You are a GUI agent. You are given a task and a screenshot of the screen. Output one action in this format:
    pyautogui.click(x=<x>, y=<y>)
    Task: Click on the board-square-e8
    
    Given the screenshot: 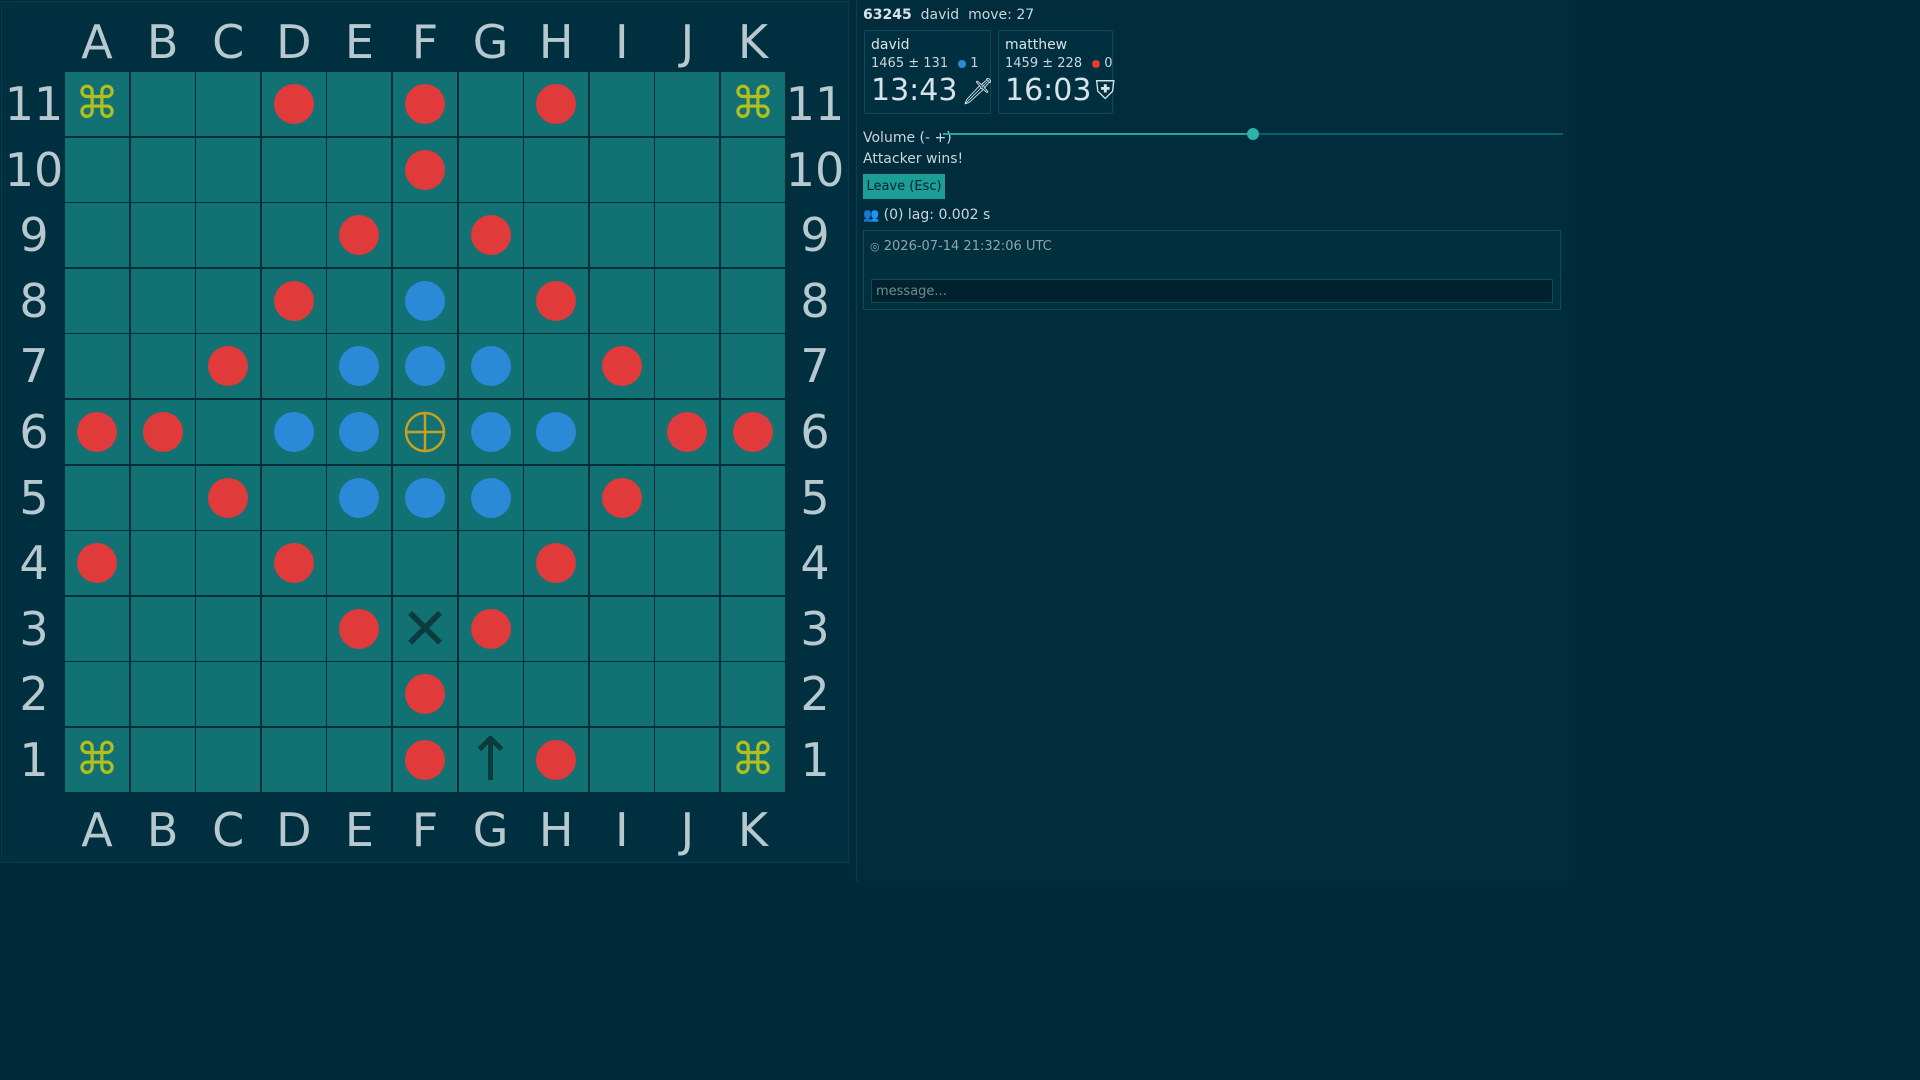 What is the action you would take?
    pyautogui.click(x=359, y=300)
    